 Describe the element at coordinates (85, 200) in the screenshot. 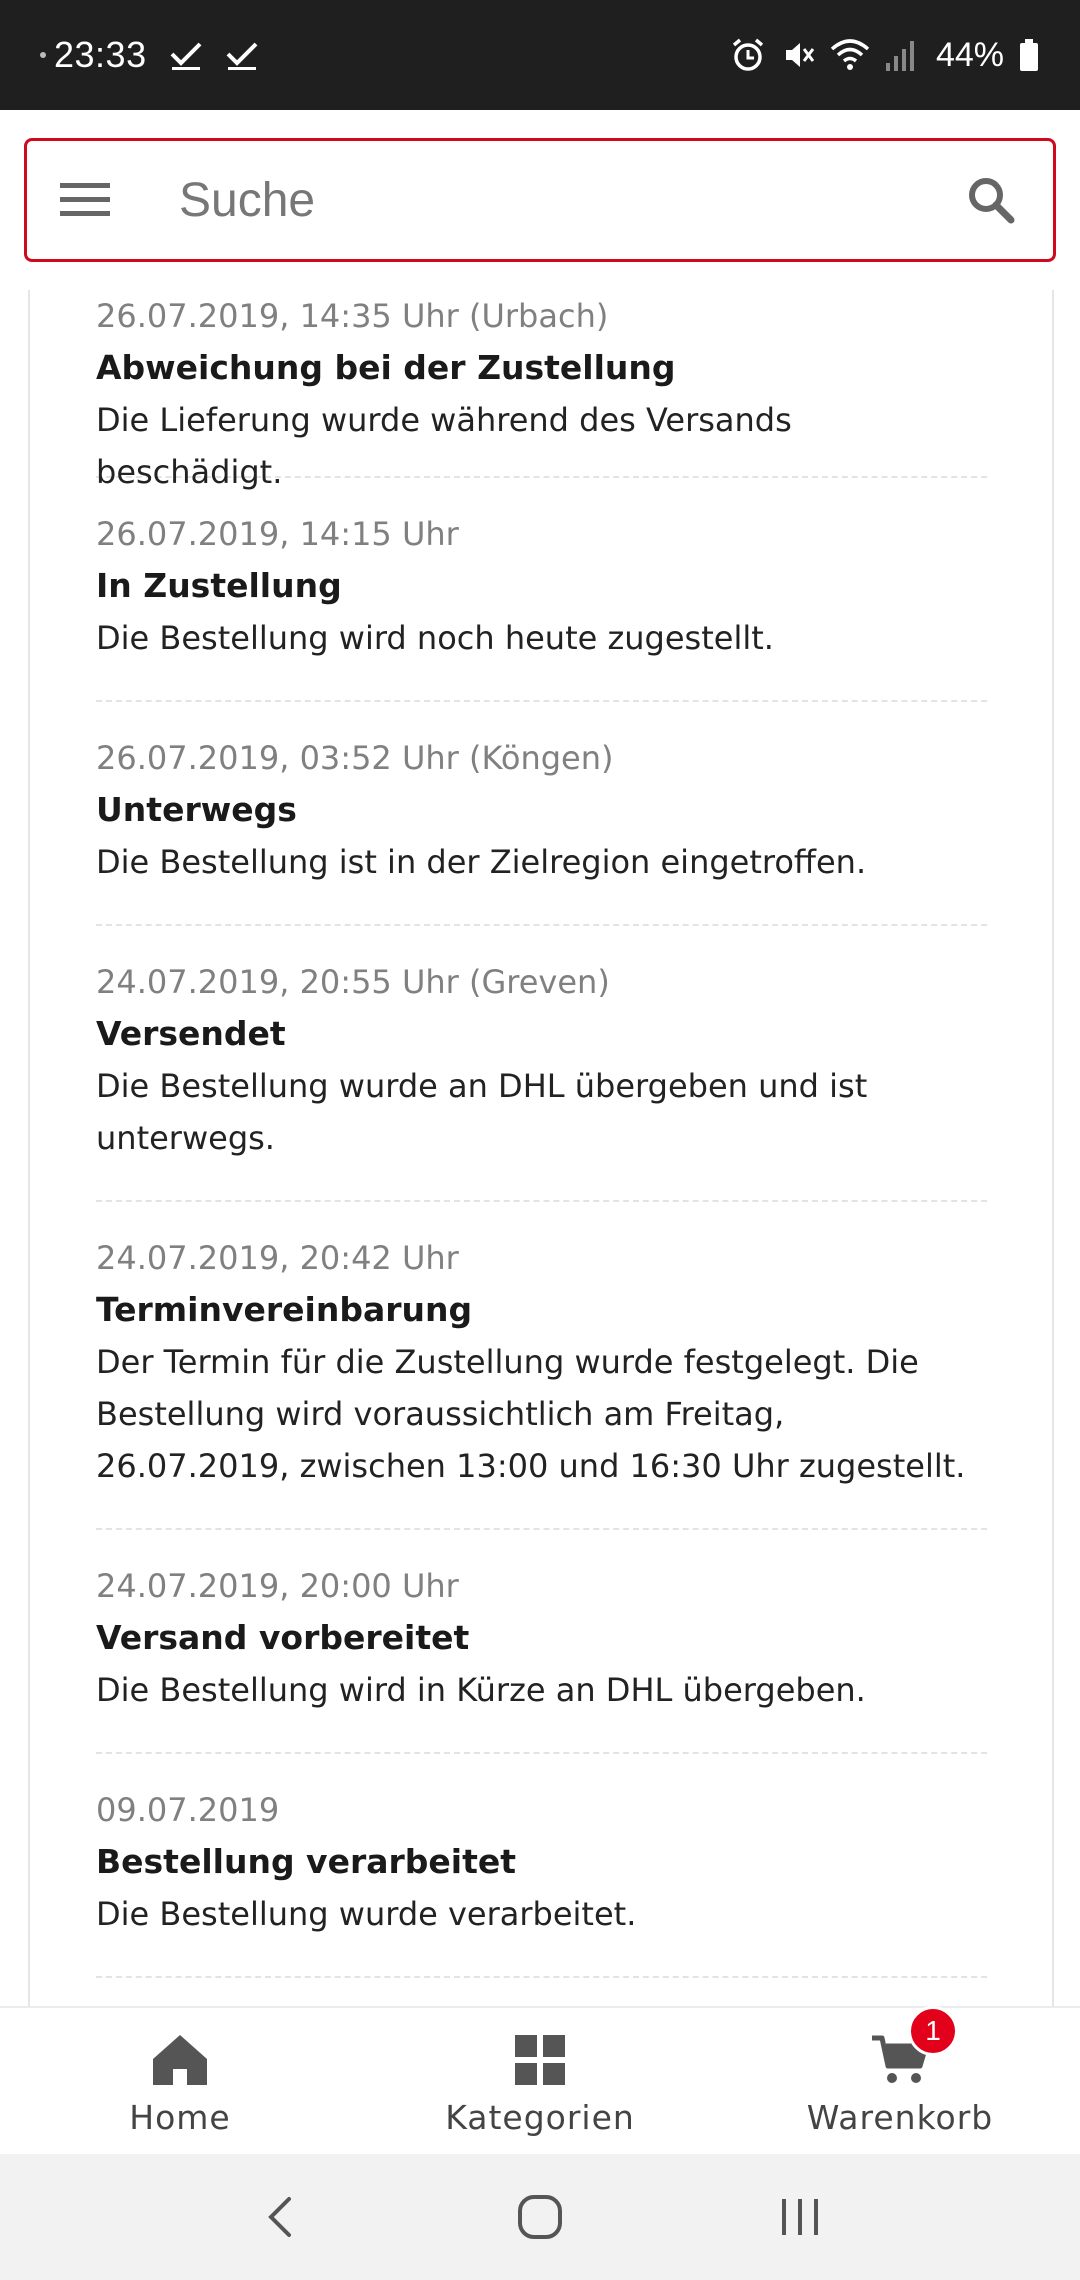

I see `hamburger-menu-icon` at that location.